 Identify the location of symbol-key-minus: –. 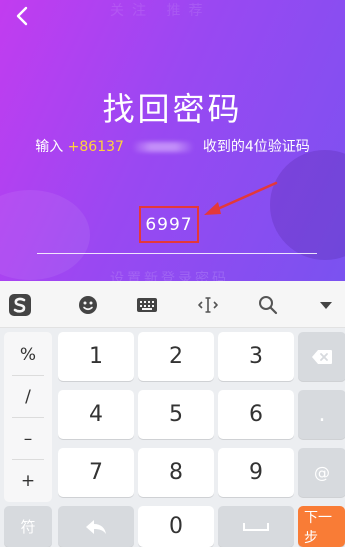
(28, 439).